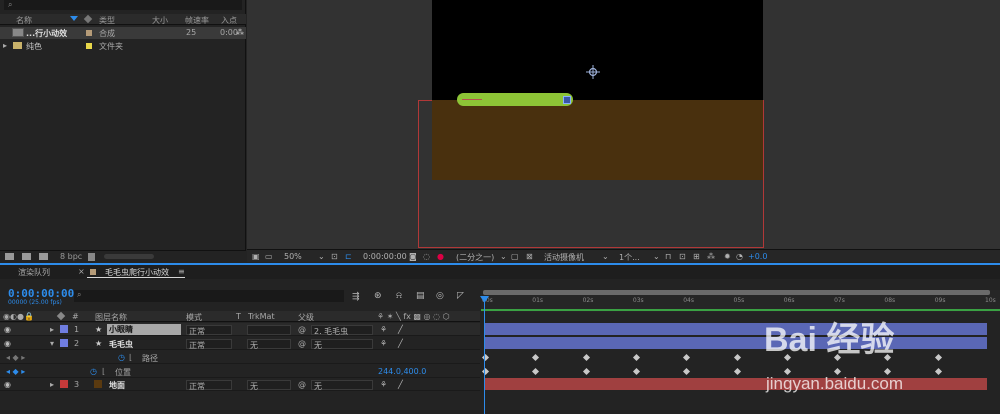 The image size is (1000, 414). What do you see at coordinates (123, 46) in the screenshot?
I see `project-item: ▸ 纯色 文件夹` at bounding box center [123, 46].